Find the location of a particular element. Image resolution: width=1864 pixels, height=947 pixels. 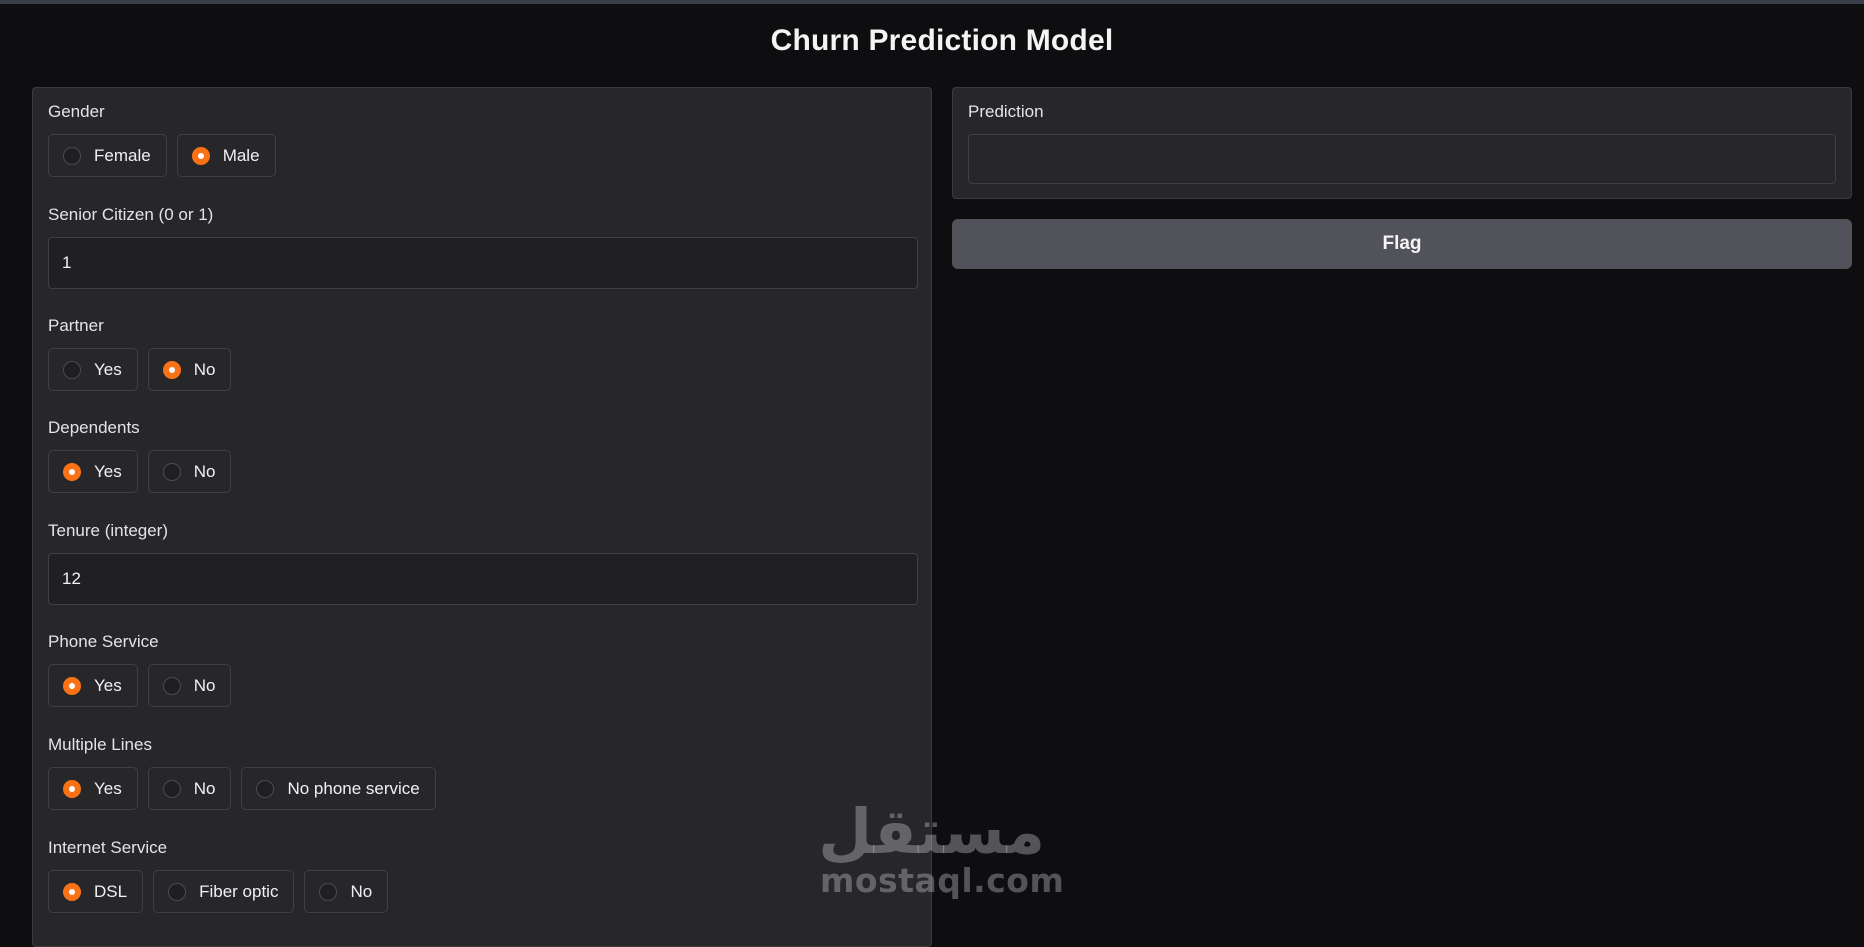

internet-service-option-dsl: DSL is located at coordinates (96, 891).